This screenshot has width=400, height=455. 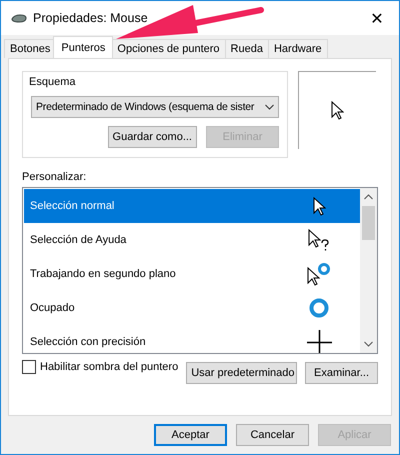 I want to click on dialog-button: Cancelar, so click(x=272, y=435).